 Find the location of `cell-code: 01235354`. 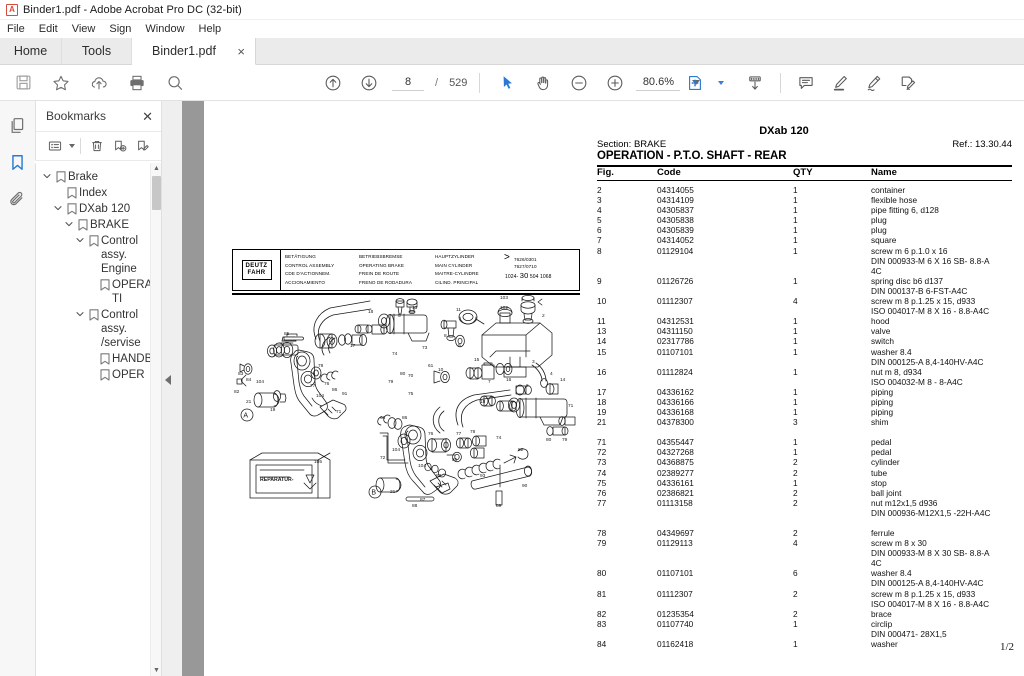

cell-code: 01235354 is located at coordinates (675, 613).